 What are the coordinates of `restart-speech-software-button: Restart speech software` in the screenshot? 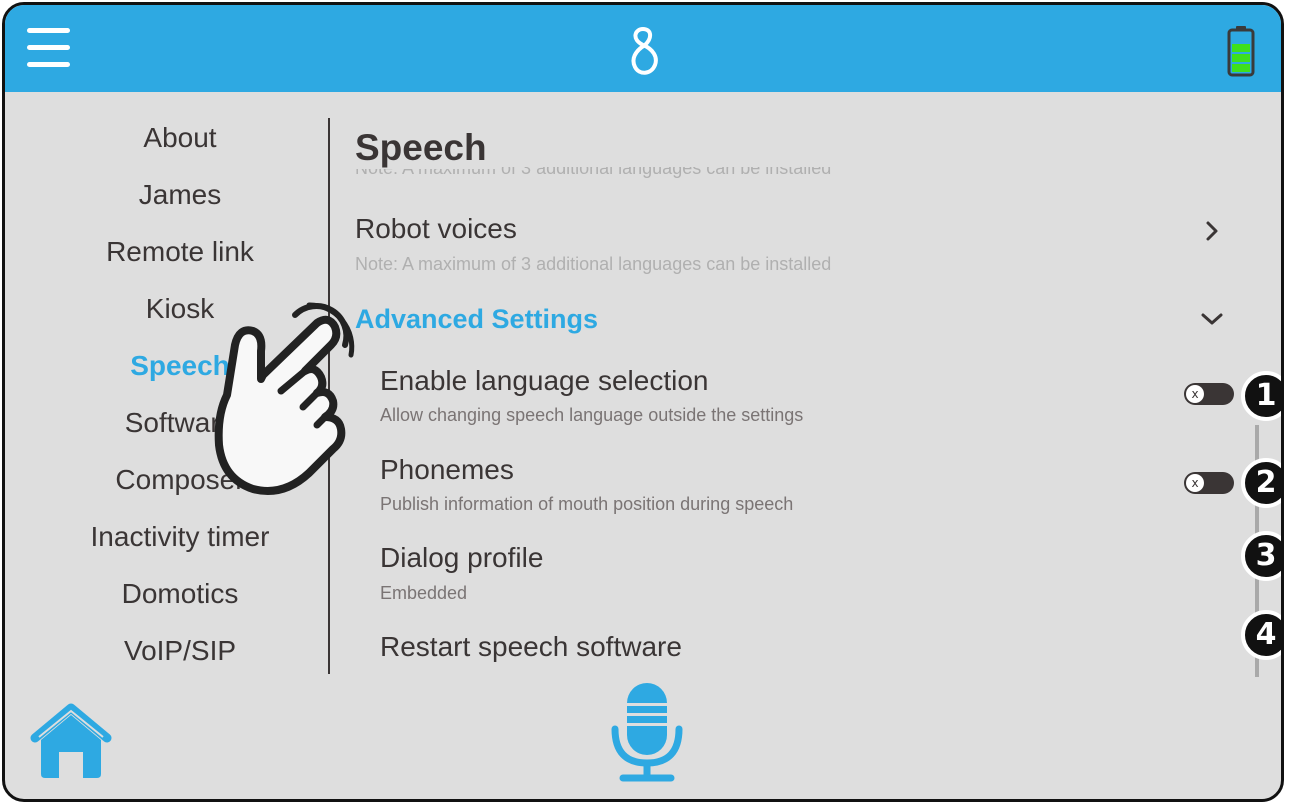 It's located at (531, 647).